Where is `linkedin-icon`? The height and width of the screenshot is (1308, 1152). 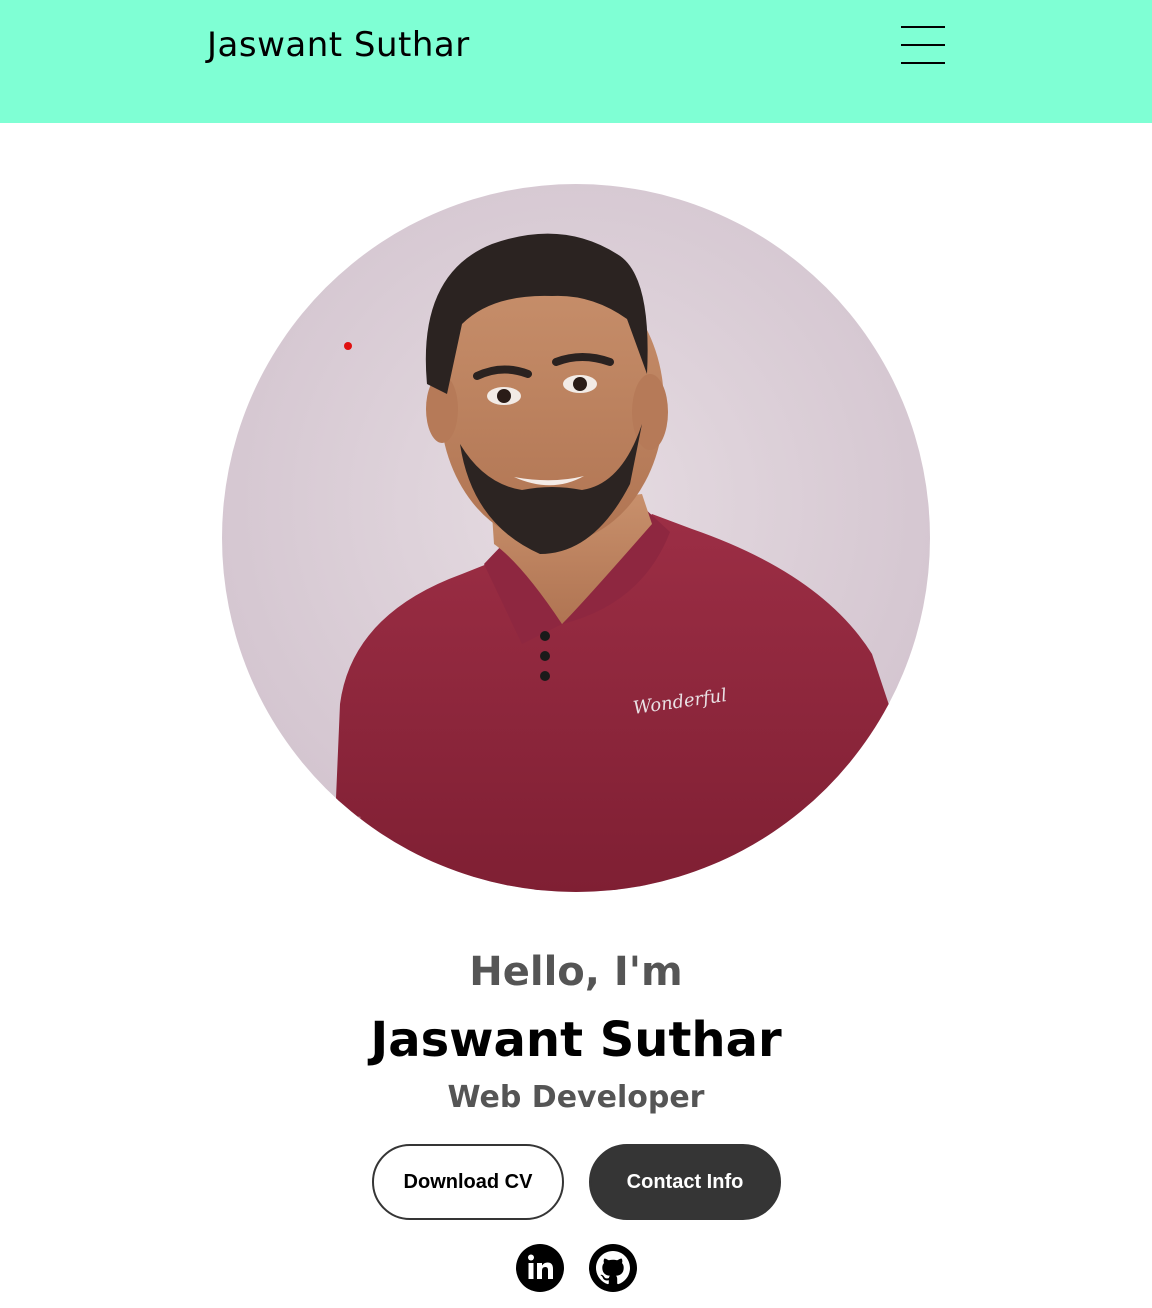 linkedin-icon is located at coordinates (540, 1268).